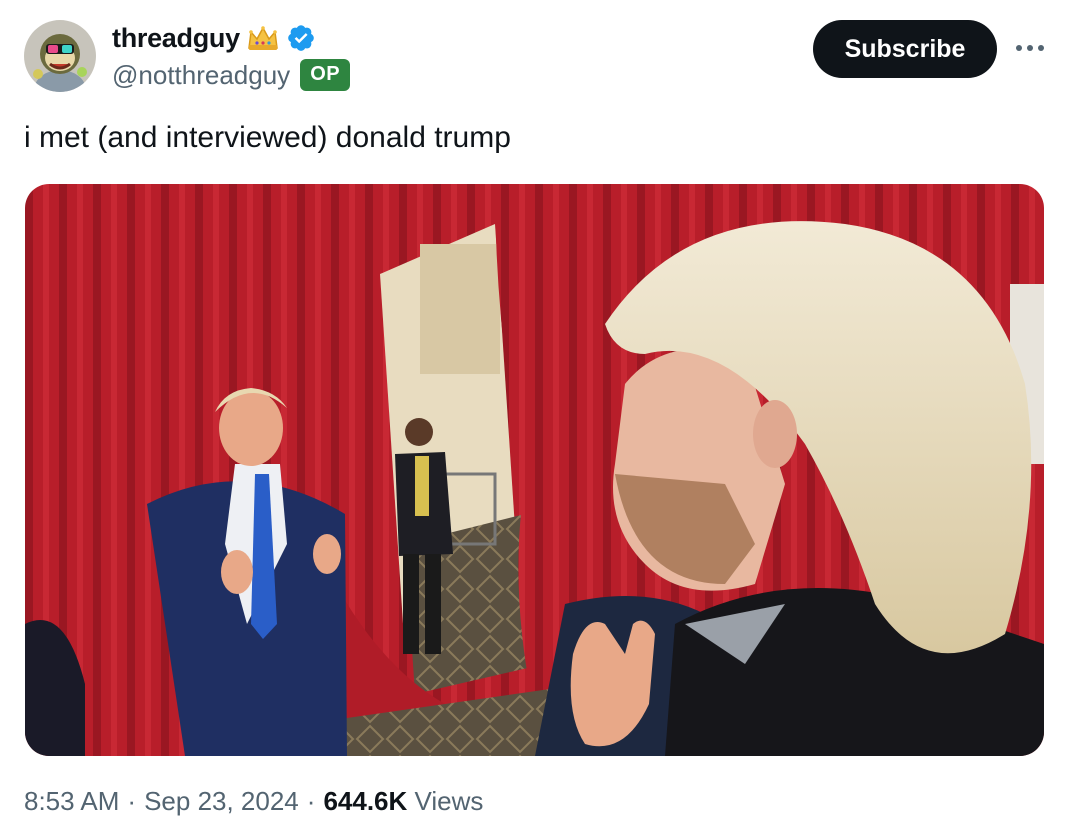 The image size is (1072, 840). What do you see at coordinates (365, 801) in the screenshot?
I see `views-count: 644.6K` at bounding box center [365, 801].